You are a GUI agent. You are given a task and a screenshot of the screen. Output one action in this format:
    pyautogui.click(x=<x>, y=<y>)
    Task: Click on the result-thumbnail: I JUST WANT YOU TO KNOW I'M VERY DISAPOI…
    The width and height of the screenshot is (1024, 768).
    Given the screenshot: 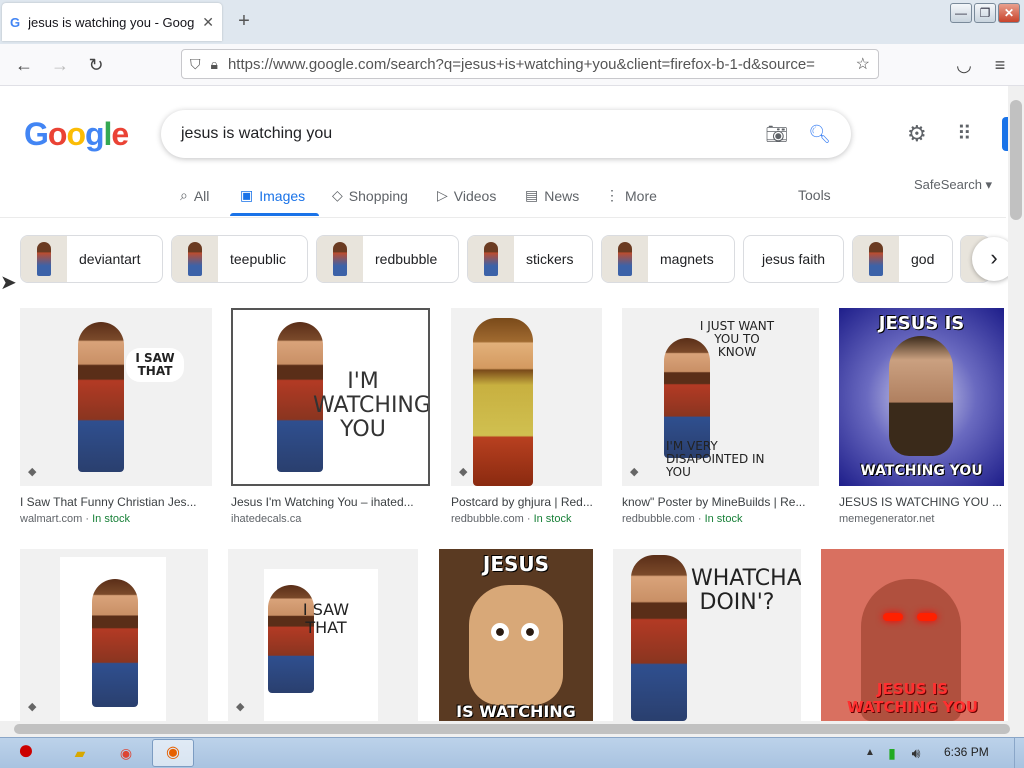 What is the action you would take?
    pyautogui.click(x=720, y=397)
    